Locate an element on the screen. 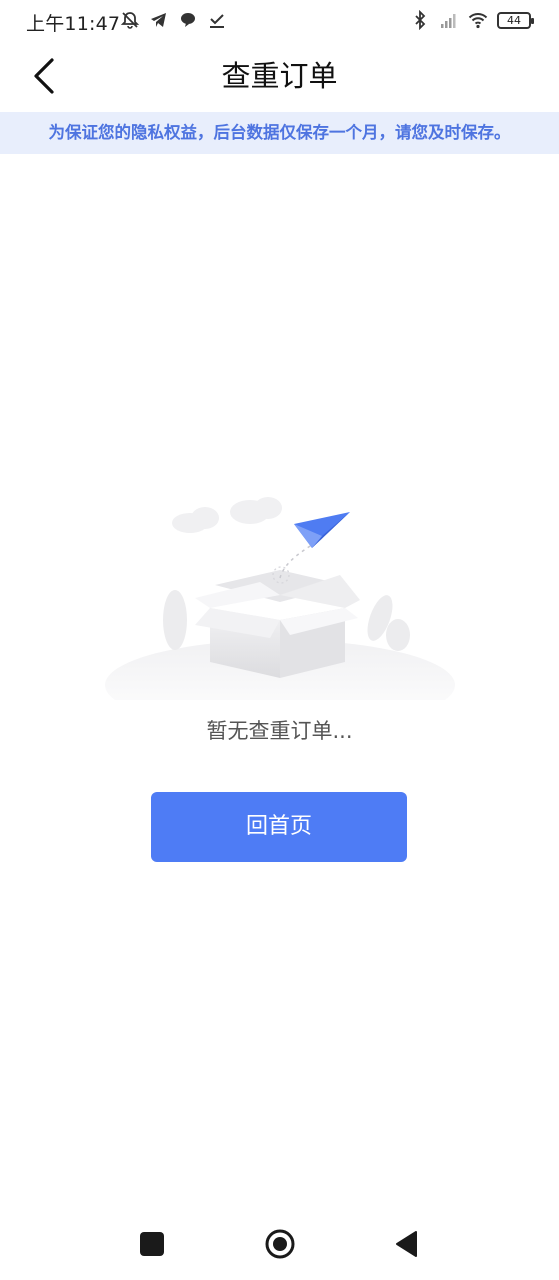 Image resolution: width=559 pixels, height=1280 pixels. status-system-icons: 44 is located at coordinates (472, 20).